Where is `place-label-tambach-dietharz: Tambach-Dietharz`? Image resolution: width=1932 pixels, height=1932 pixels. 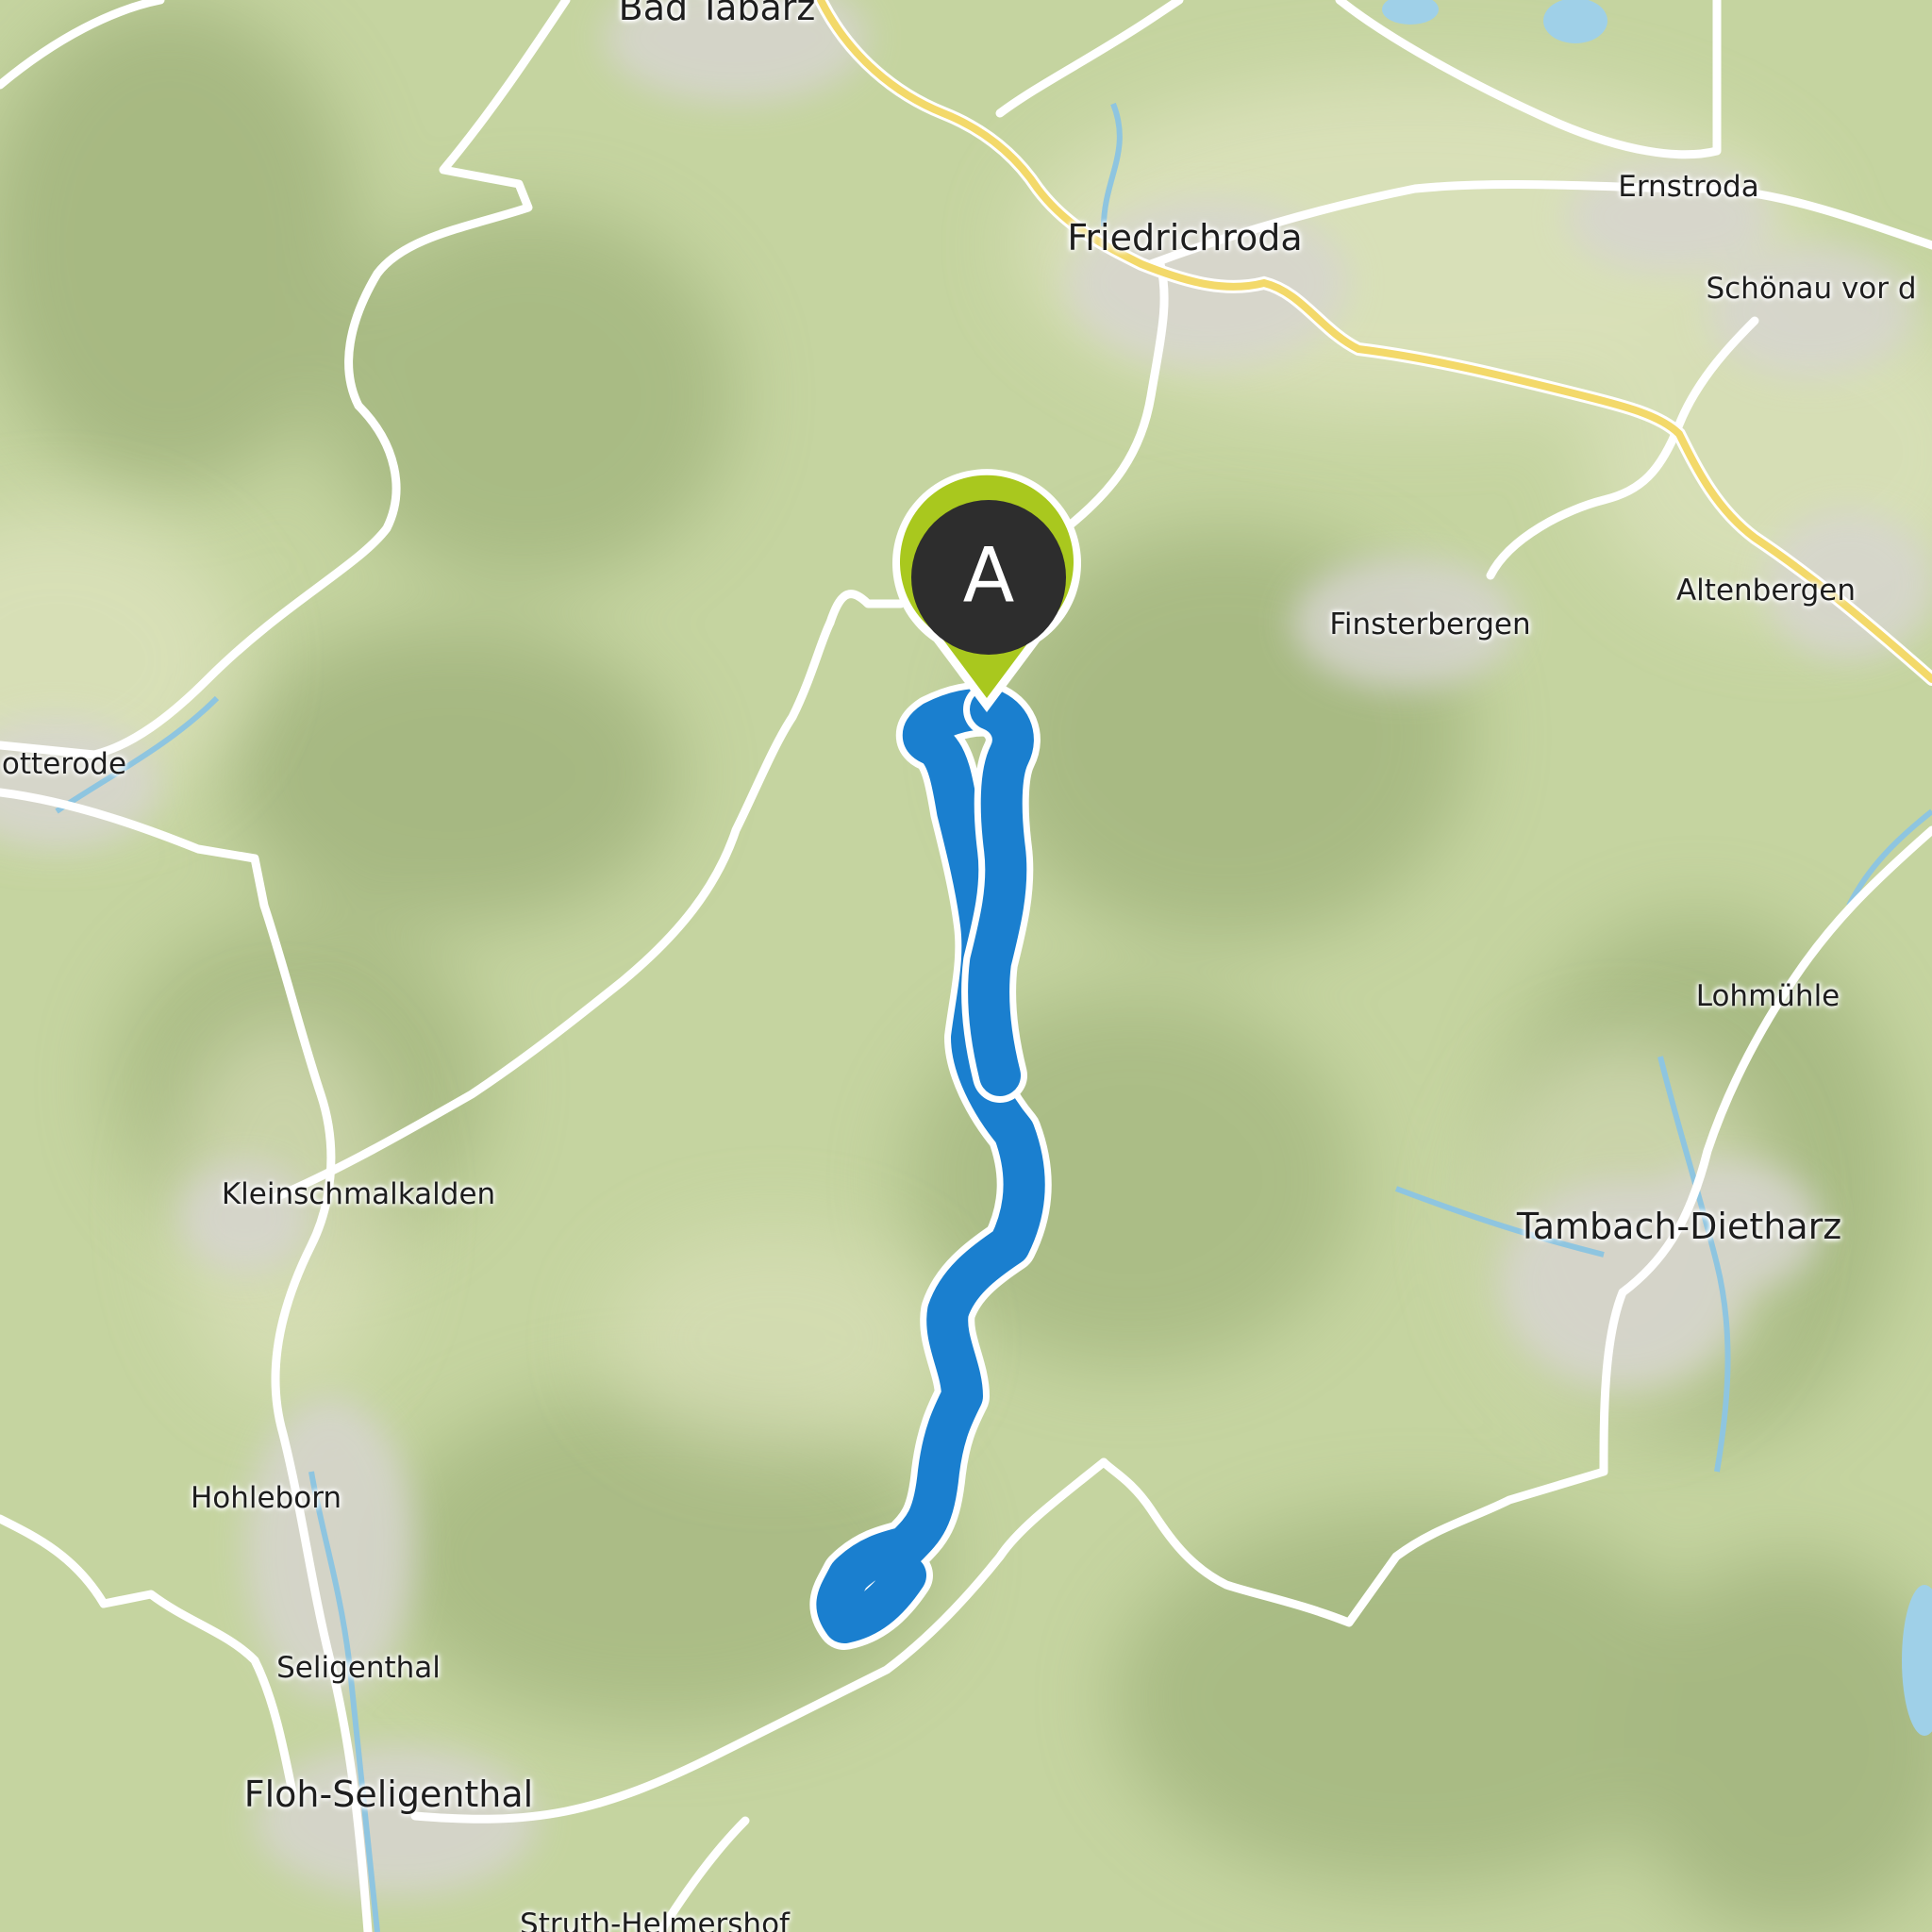 place-label-tambach-dietharz: Tambach-Dietharz is located at coordinates (1679, 1226).